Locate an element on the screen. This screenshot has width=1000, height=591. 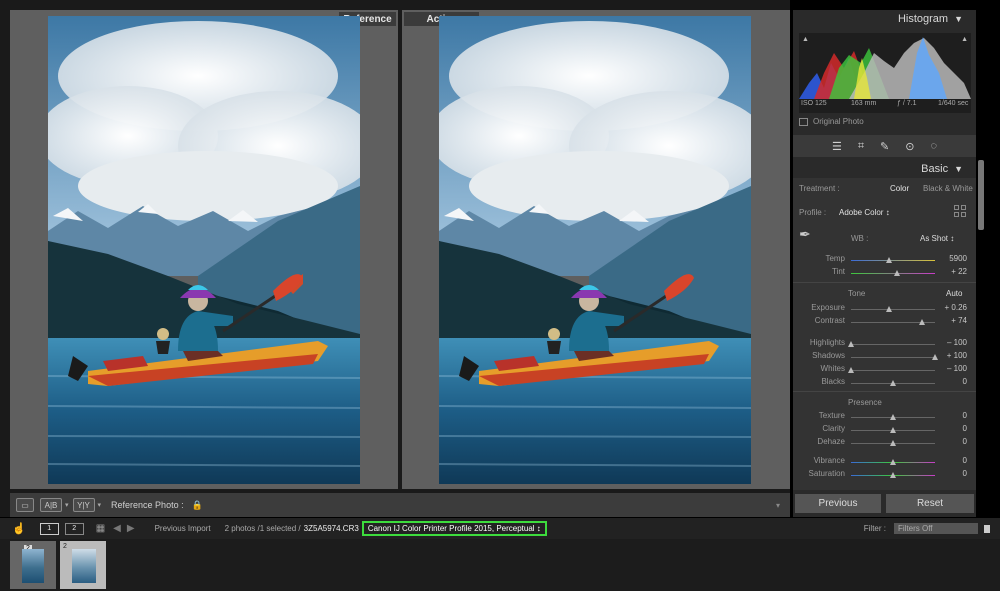
filmstrip-thumbnail-selected: 2 is located at coordinates (83, 565).